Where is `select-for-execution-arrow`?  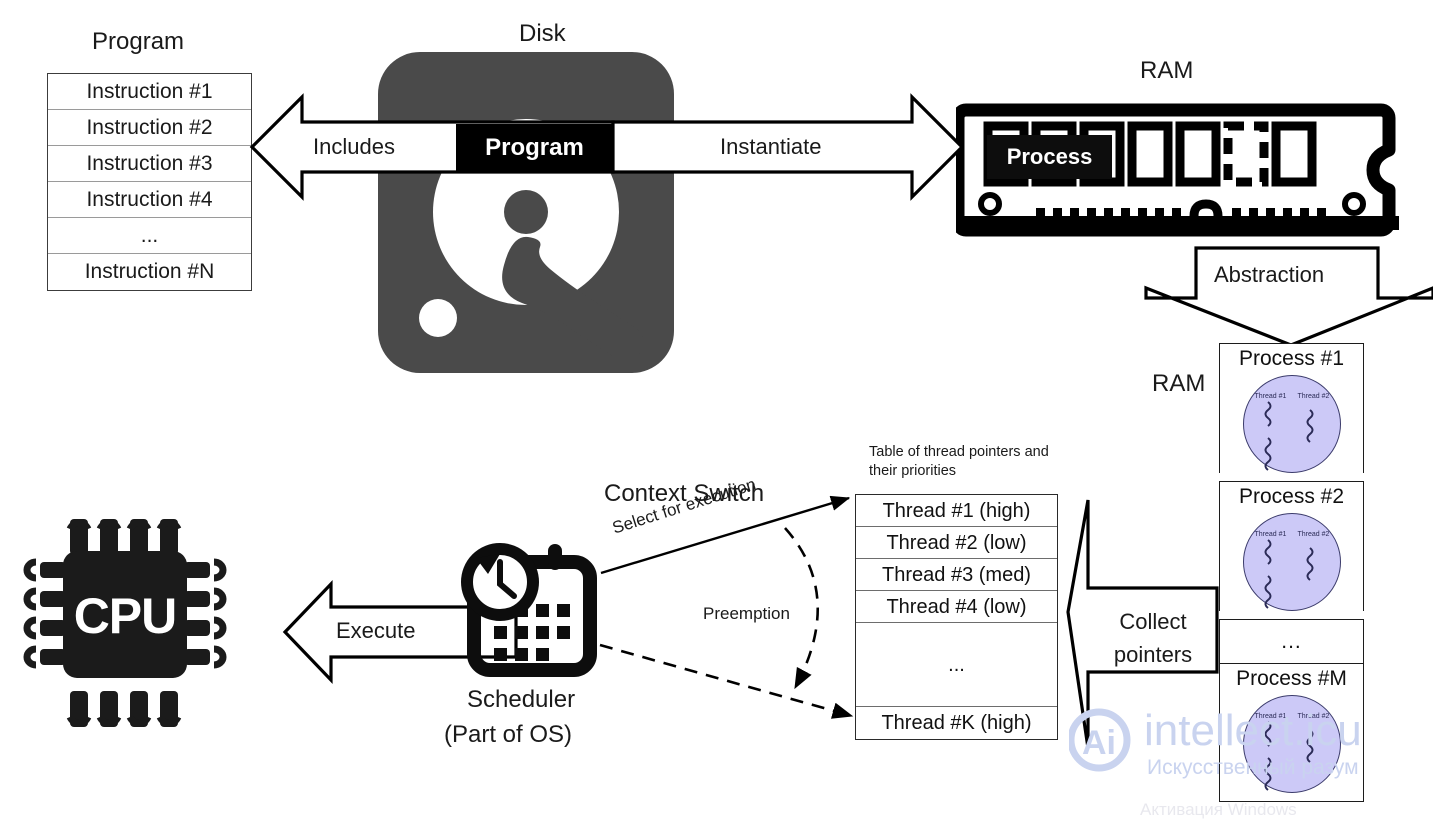
select-for-execution-arrow is located at coordinates (725, 535).